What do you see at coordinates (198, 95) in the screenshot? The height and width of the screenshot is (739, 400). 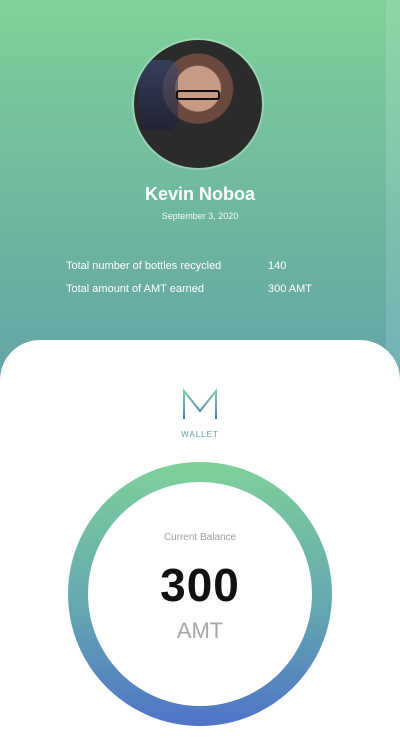 I see `avatar-glasses` at bounding box center [198, 95].